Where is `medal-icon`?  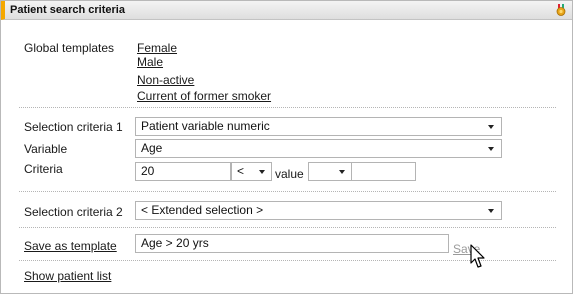
medal-icon is located at coordinates (561, 10).